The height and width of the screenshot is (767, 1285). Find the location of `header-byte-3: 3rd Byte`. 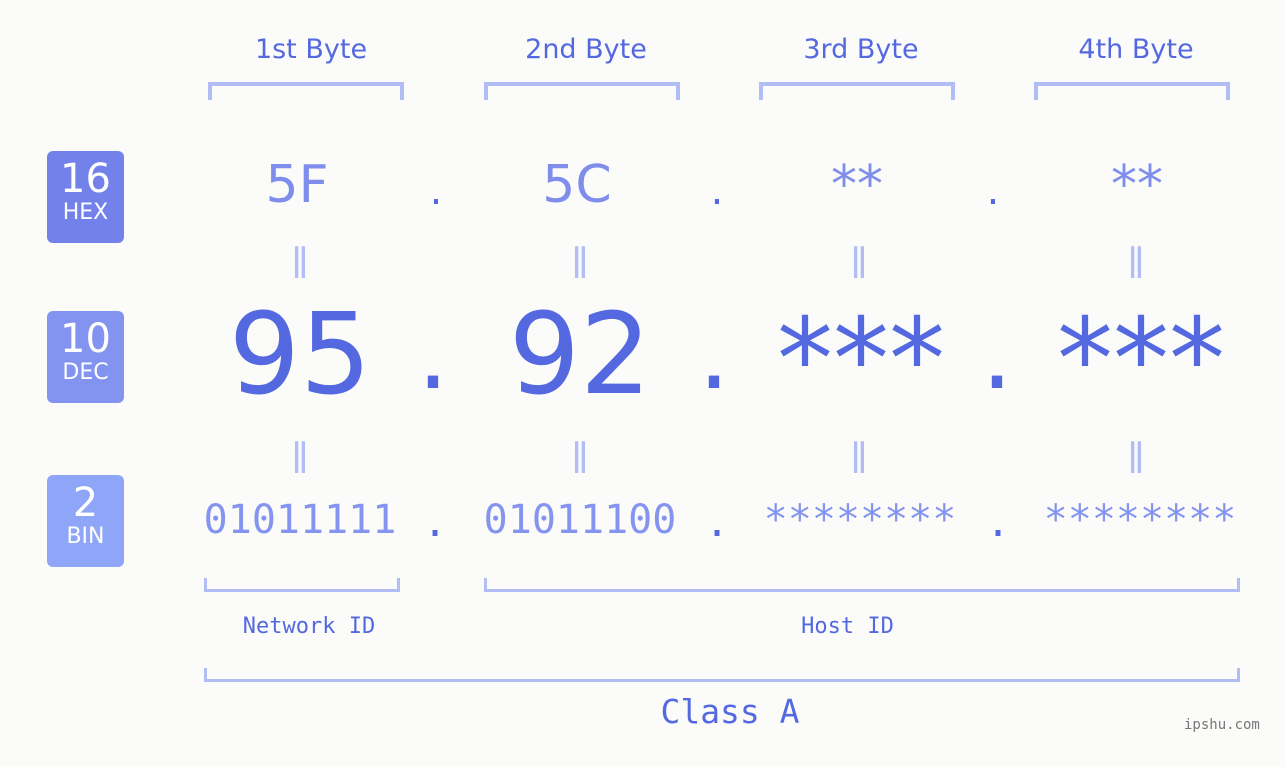

header-byte-3: 3rd Byte is located at coordinates (861, 49).